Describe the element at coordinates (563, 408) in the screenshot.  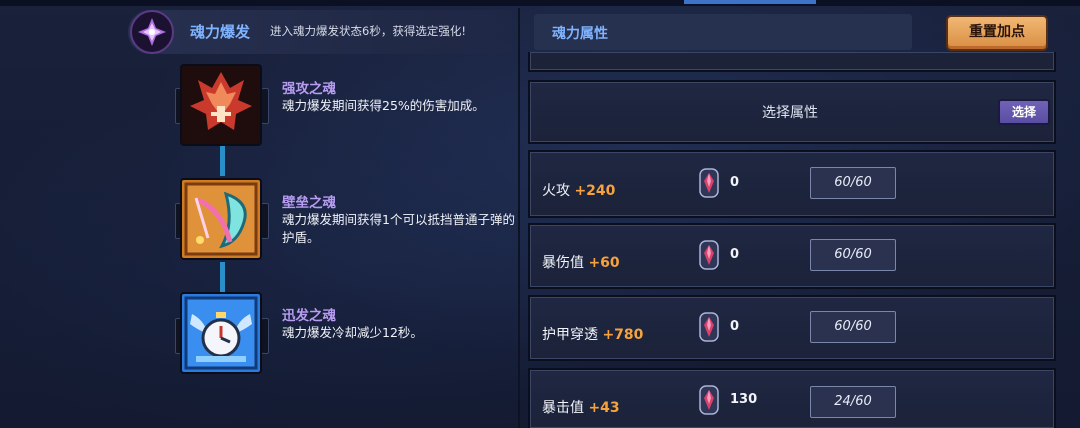
I see `attribute-label: 暴击值` at that location.